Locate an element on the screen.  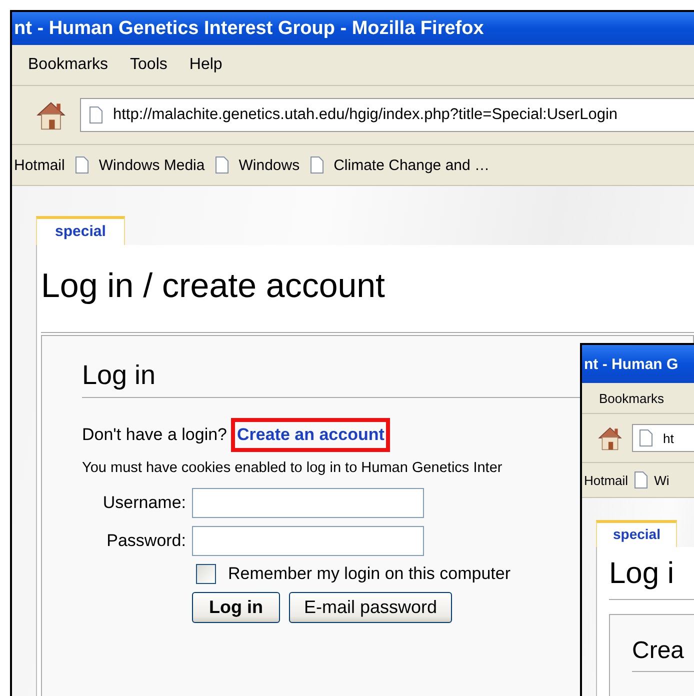
field-label: Username: is located at coordinates (144, 503).